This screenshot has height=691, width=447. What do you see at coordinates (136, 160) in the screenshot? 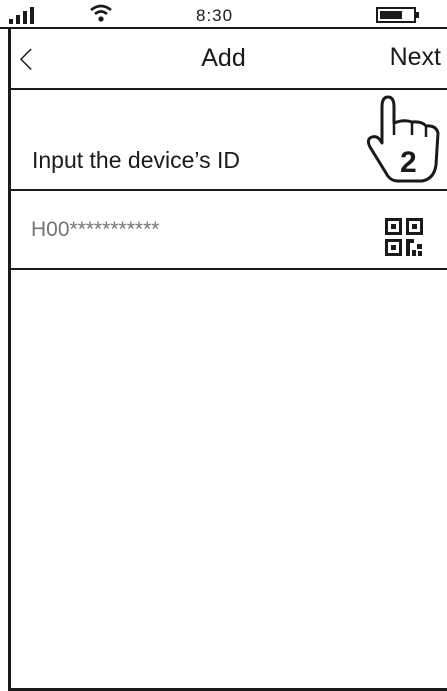
I see `device-id-label: Input the device’s ID` at bounding box center [136, 160].